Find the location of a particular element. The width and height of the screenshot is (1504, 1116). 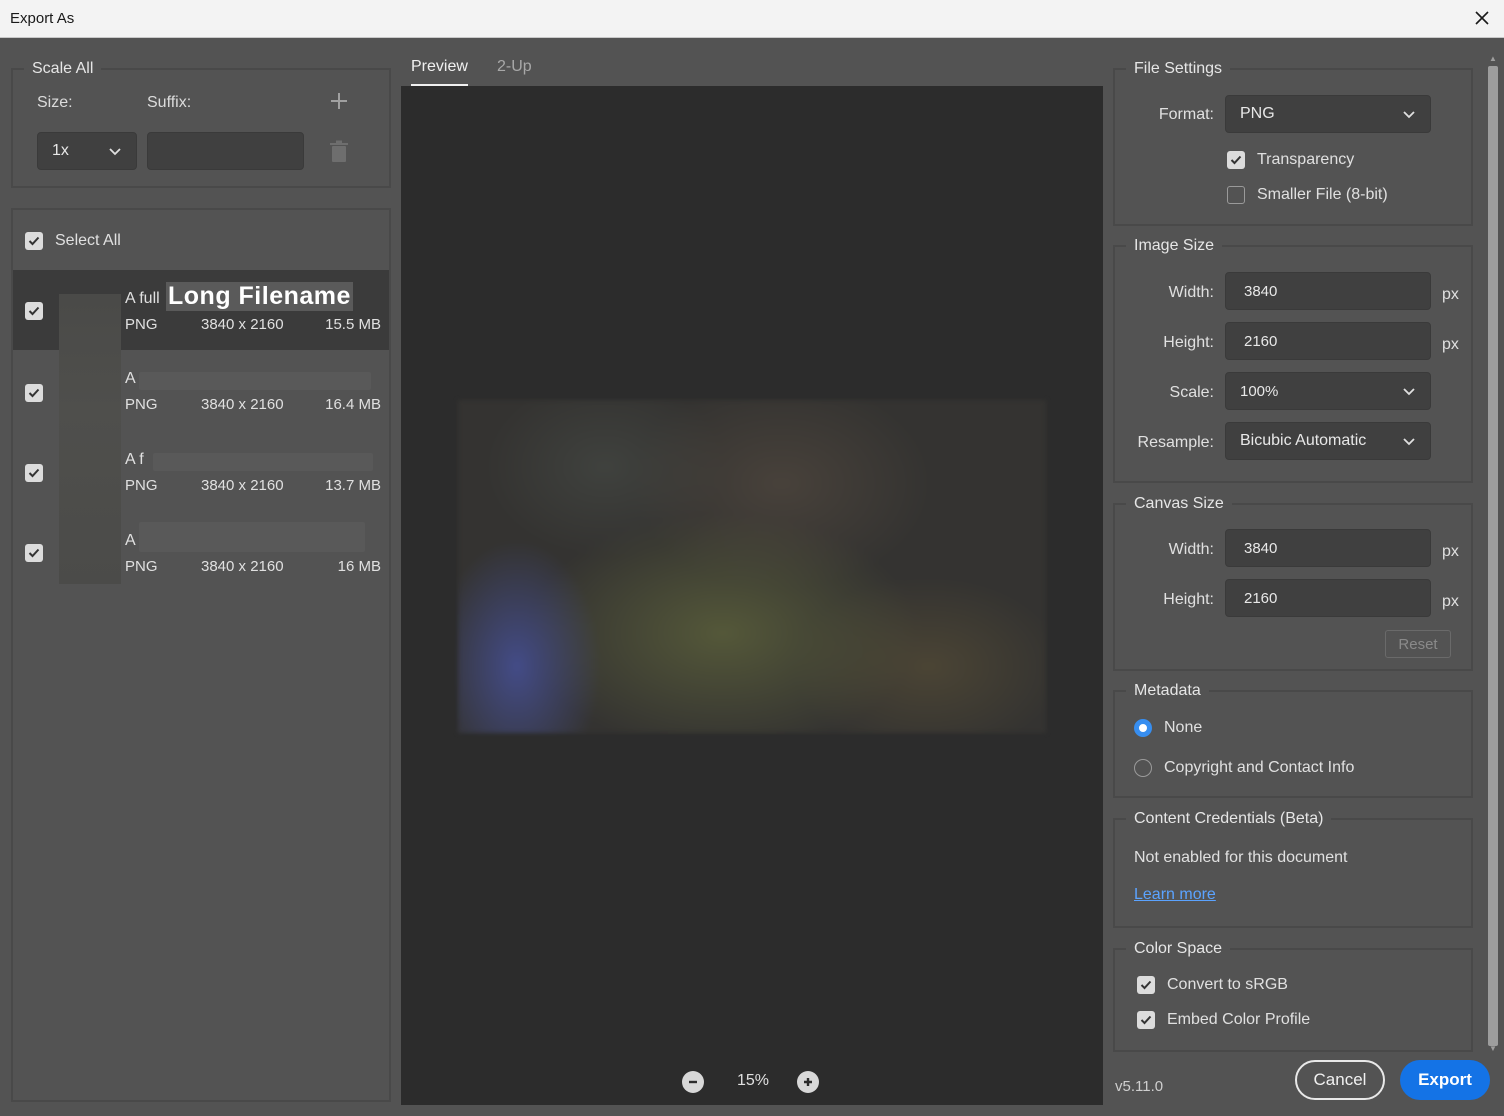

content-credentials-group is located at coordinates (1293, 873).